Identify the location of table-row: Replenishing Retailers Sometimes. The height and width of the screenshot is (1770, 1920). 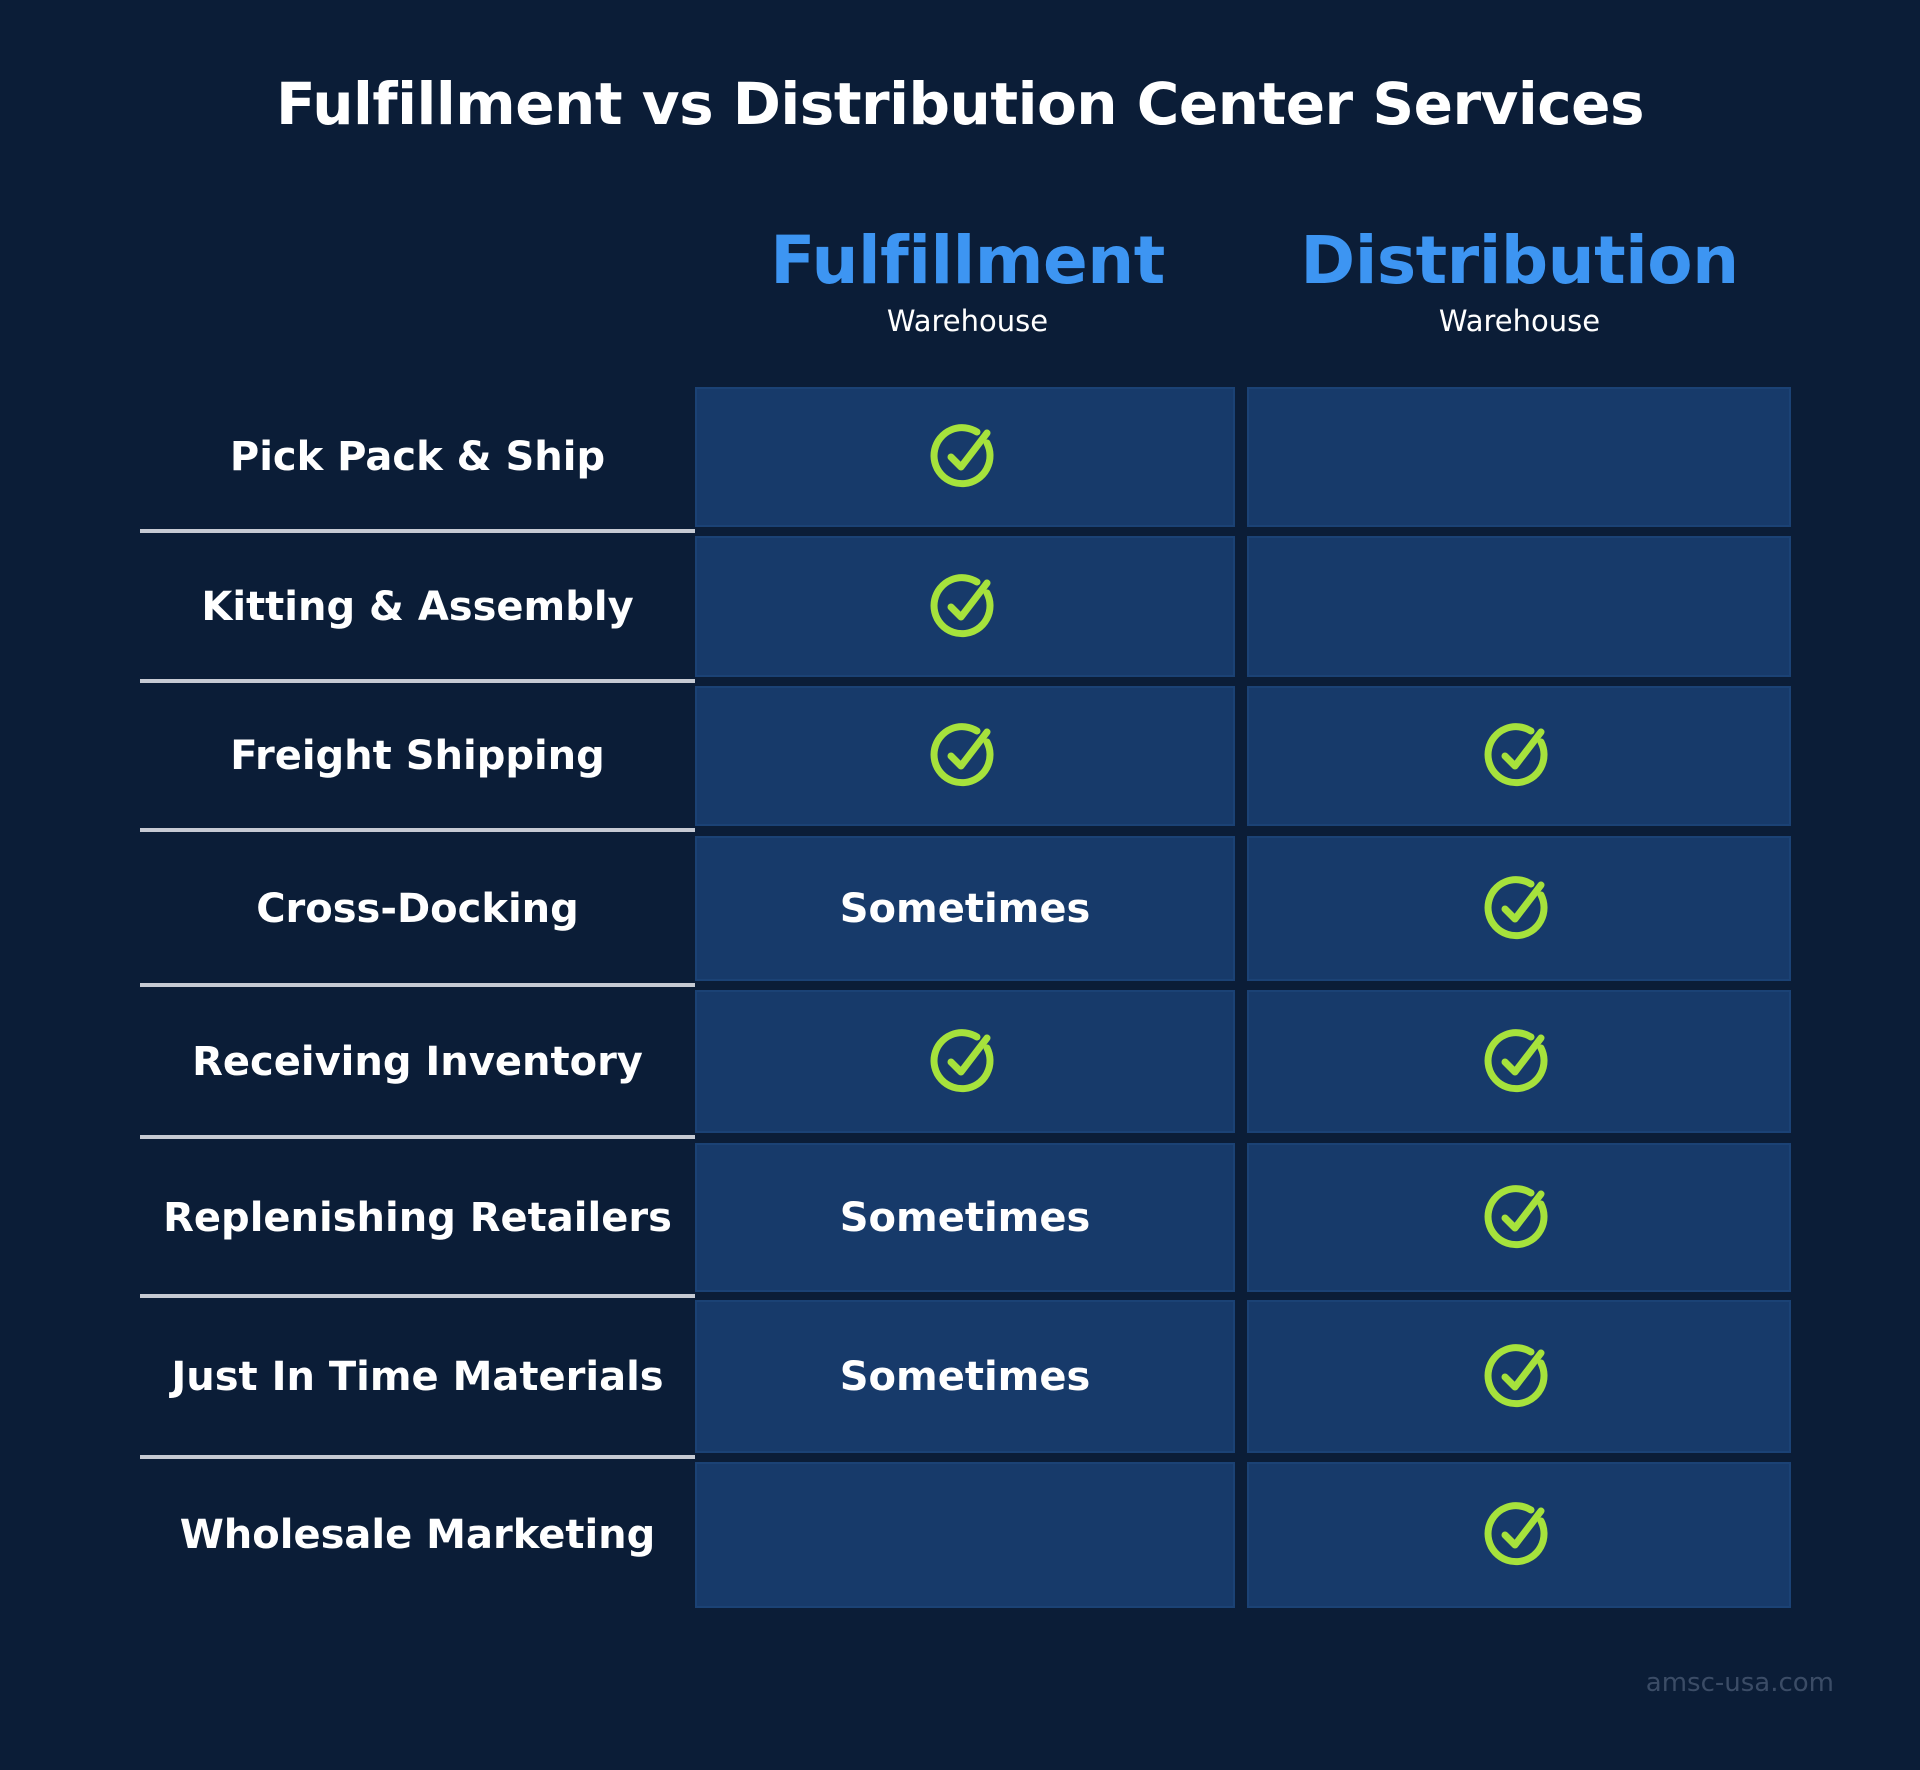
(960, 1220).